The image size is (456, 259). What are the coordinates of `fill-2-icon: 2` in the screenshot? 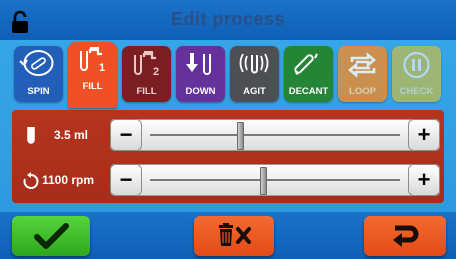 It's located at (146, 64).